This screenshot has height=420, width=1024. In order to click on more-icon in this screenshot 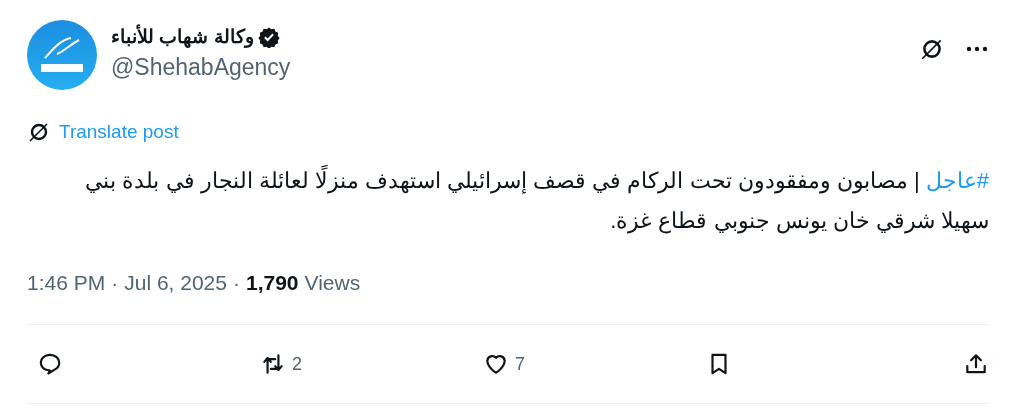, I will do `click(977, 49)`.